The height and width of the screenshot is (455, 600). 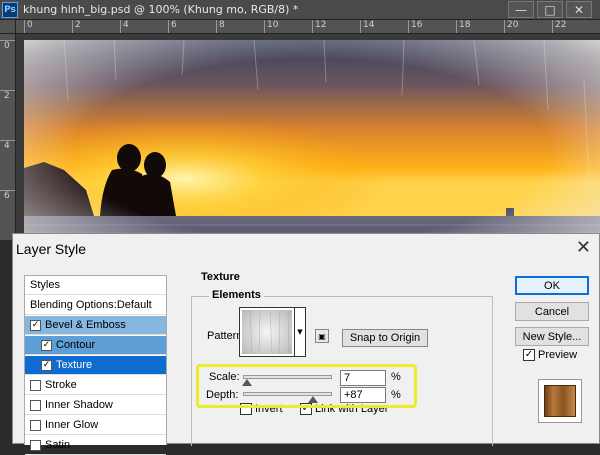 What do you see at coordinates (415, 26) in the screenshot?
I see `ruler-top-tick: 16` at bounding box center [415, 26].